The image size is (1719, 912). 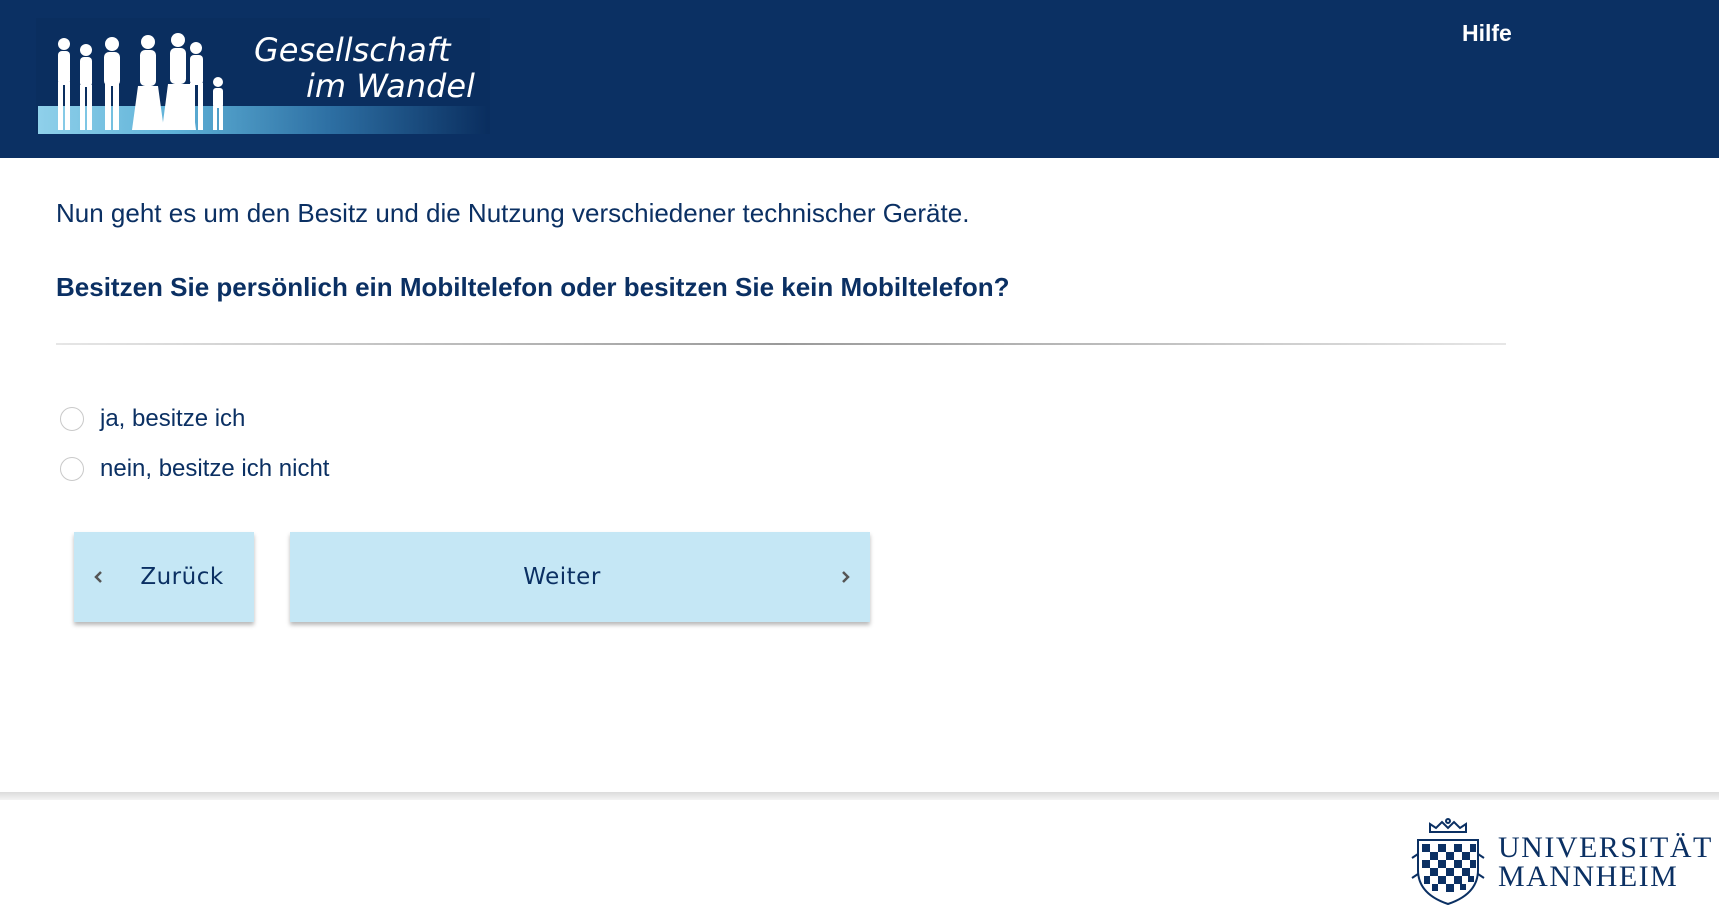 What do you see at coordinates (182, 577) in the screenshot?
I see `back-button-label: Zurück` at bounding box center [182, 577].